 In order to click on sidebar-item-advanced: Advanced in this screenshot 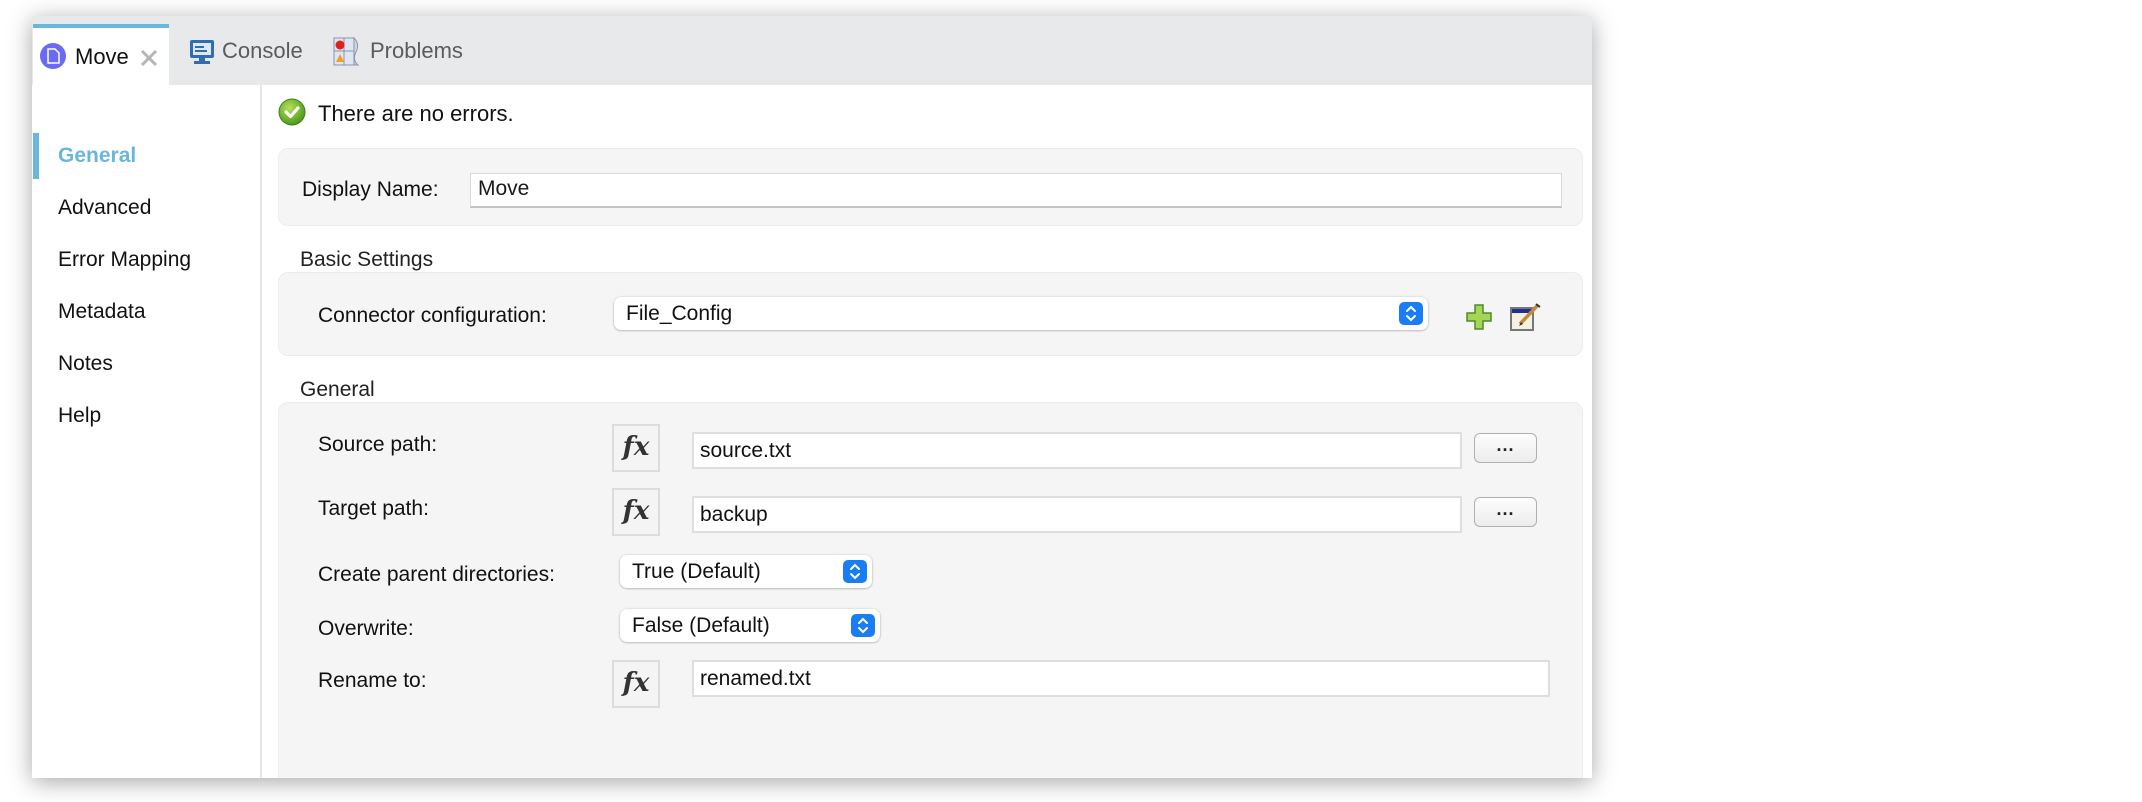, I will do `click(104, 208)`.